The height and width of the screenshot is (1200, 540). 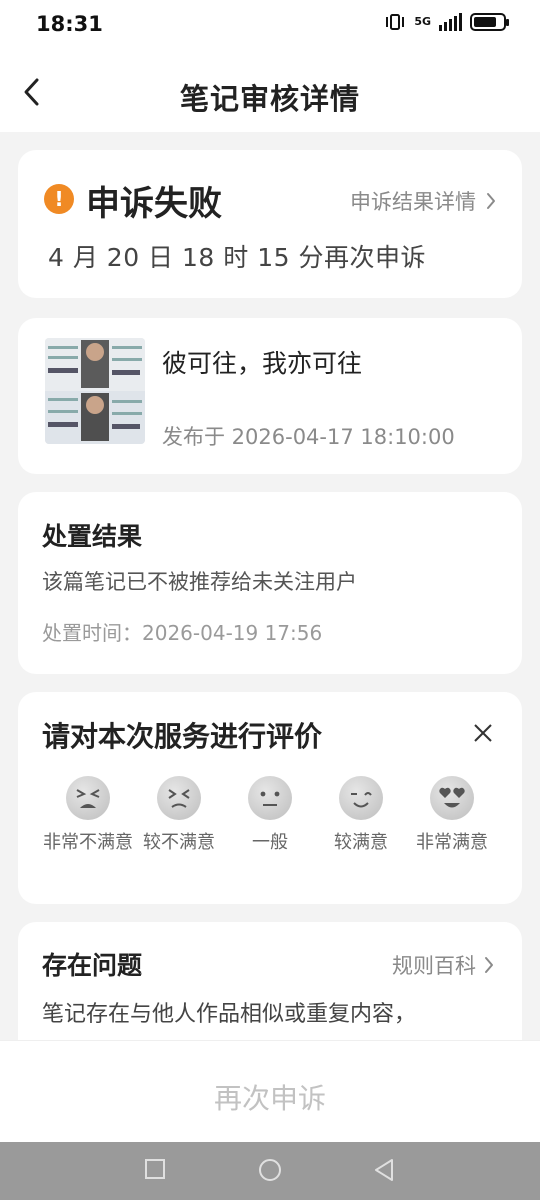 I want to click on rating-option-very-unsatisfied: 非常不满意, so click(x=88, y=815).